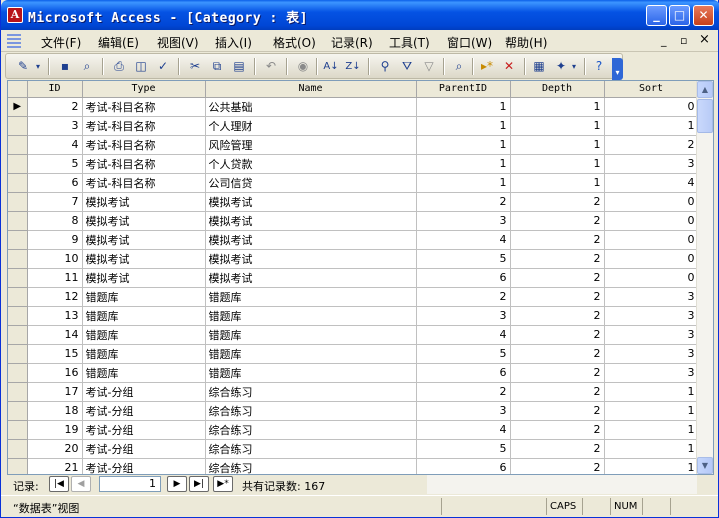 The height and width of the screenshot is (518, 719). What do you see at coordinates (331, 66) in the screenshot?
I see `sort-ascending-icon: A↓` at bounding box center [331, 66].